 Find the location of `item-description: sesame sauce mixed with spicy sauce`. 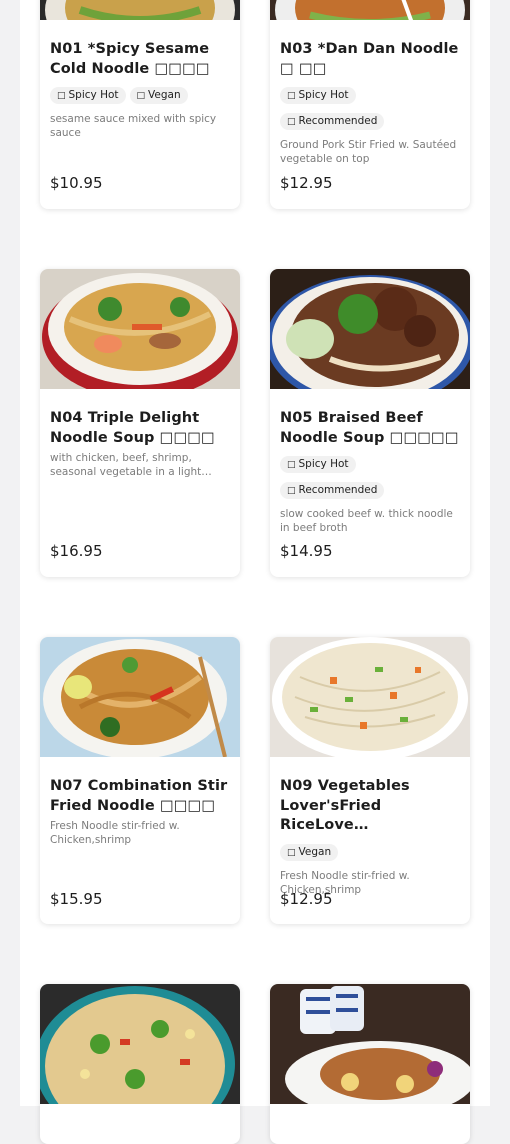

item-description: sesame sauce mixed with spicy sauce is located at coordinates (133, 126).